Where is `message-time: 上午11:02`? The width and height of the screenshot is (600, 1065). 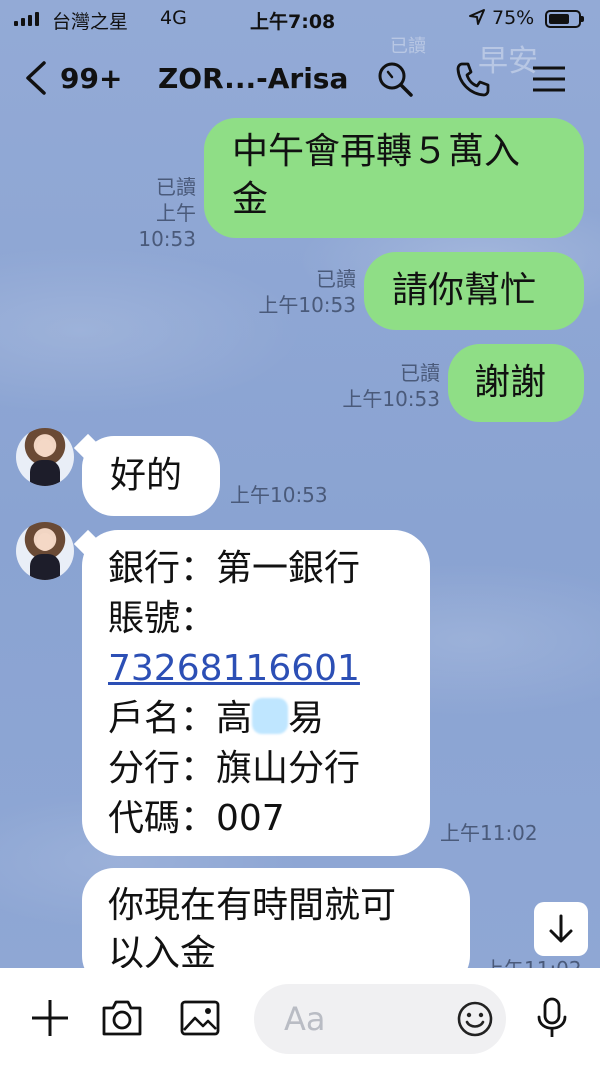
message-time: 上午11:02 is located at coordinates (489, 833).